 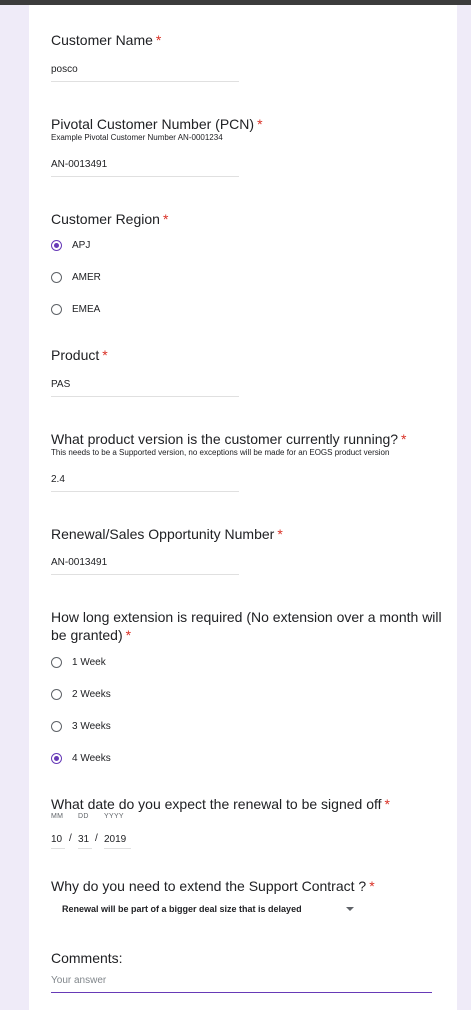 What do you see at coordinates (350, 909) in the screenshot?
I see `chevron-down-icon` at bounding box center [350, 909].